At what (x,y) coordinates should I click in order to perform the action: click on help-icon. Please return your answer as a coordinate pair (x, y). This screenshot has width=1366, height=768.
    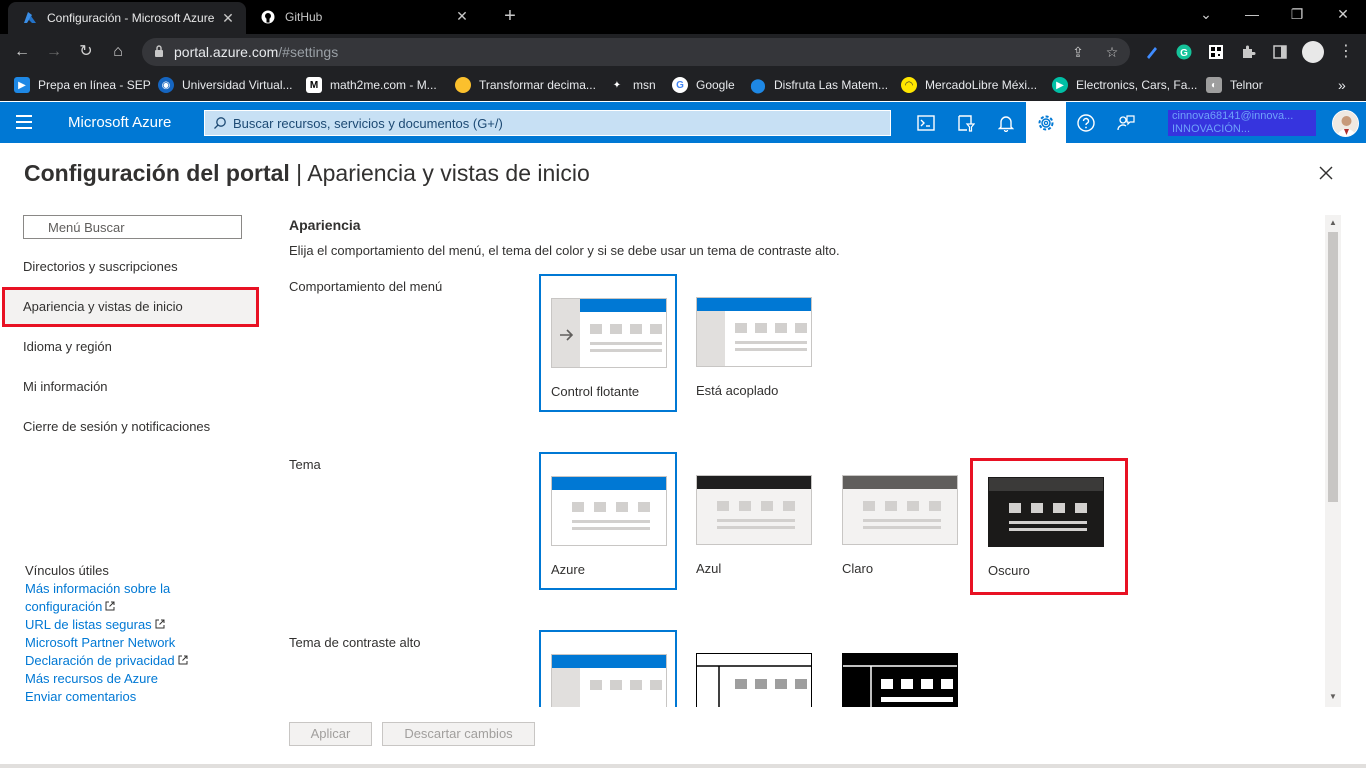
    Looking at the image, I should click on (1086, 122).